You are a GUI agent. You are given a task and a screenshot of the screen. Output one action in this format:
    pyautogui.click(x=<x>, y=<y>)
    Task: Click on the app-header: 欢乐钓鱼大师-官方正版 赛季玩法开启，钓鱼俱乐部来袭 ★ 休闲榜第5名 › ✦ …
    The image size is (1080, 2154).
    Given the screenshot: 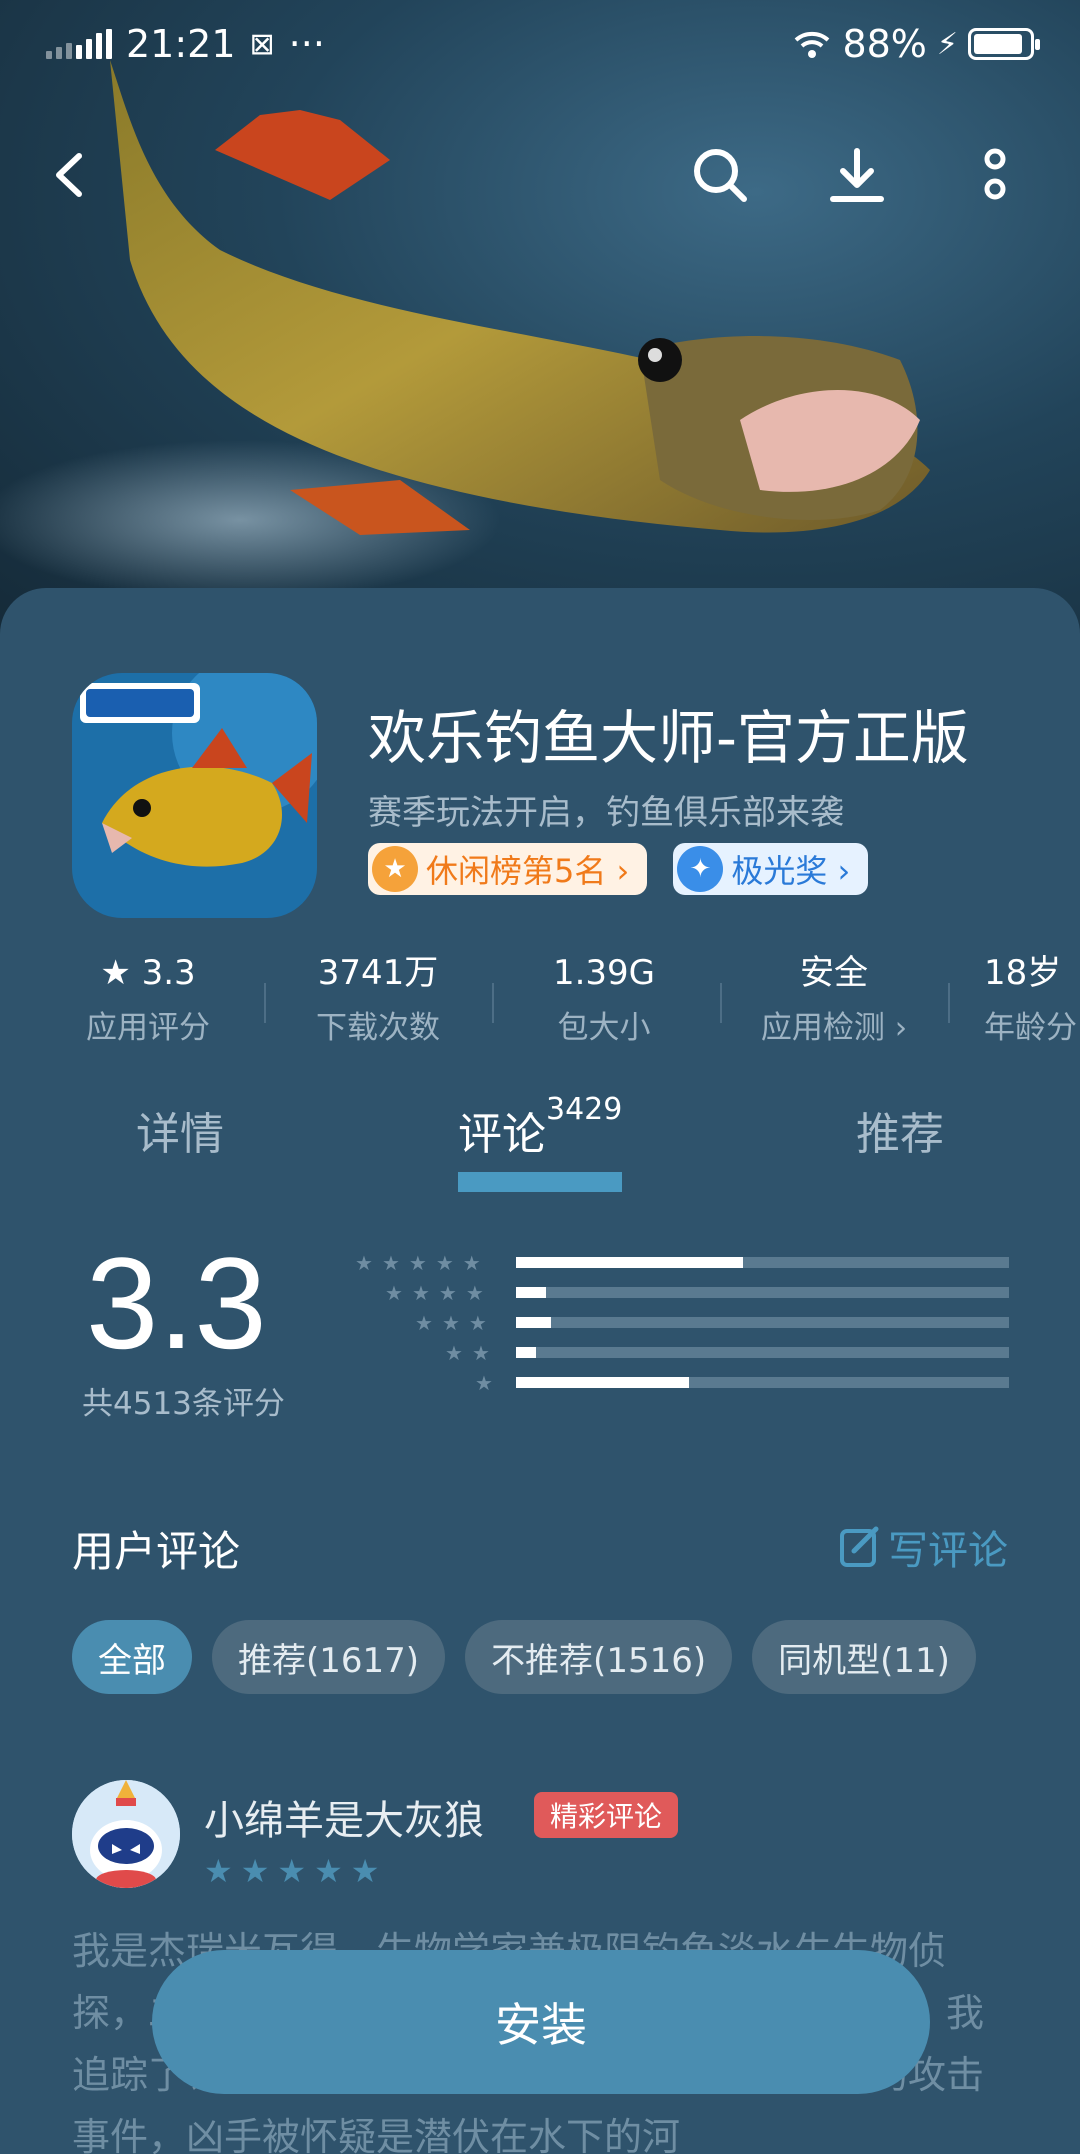 What is the action you would take?
    pyautogui.click(x=552, y=798)
    